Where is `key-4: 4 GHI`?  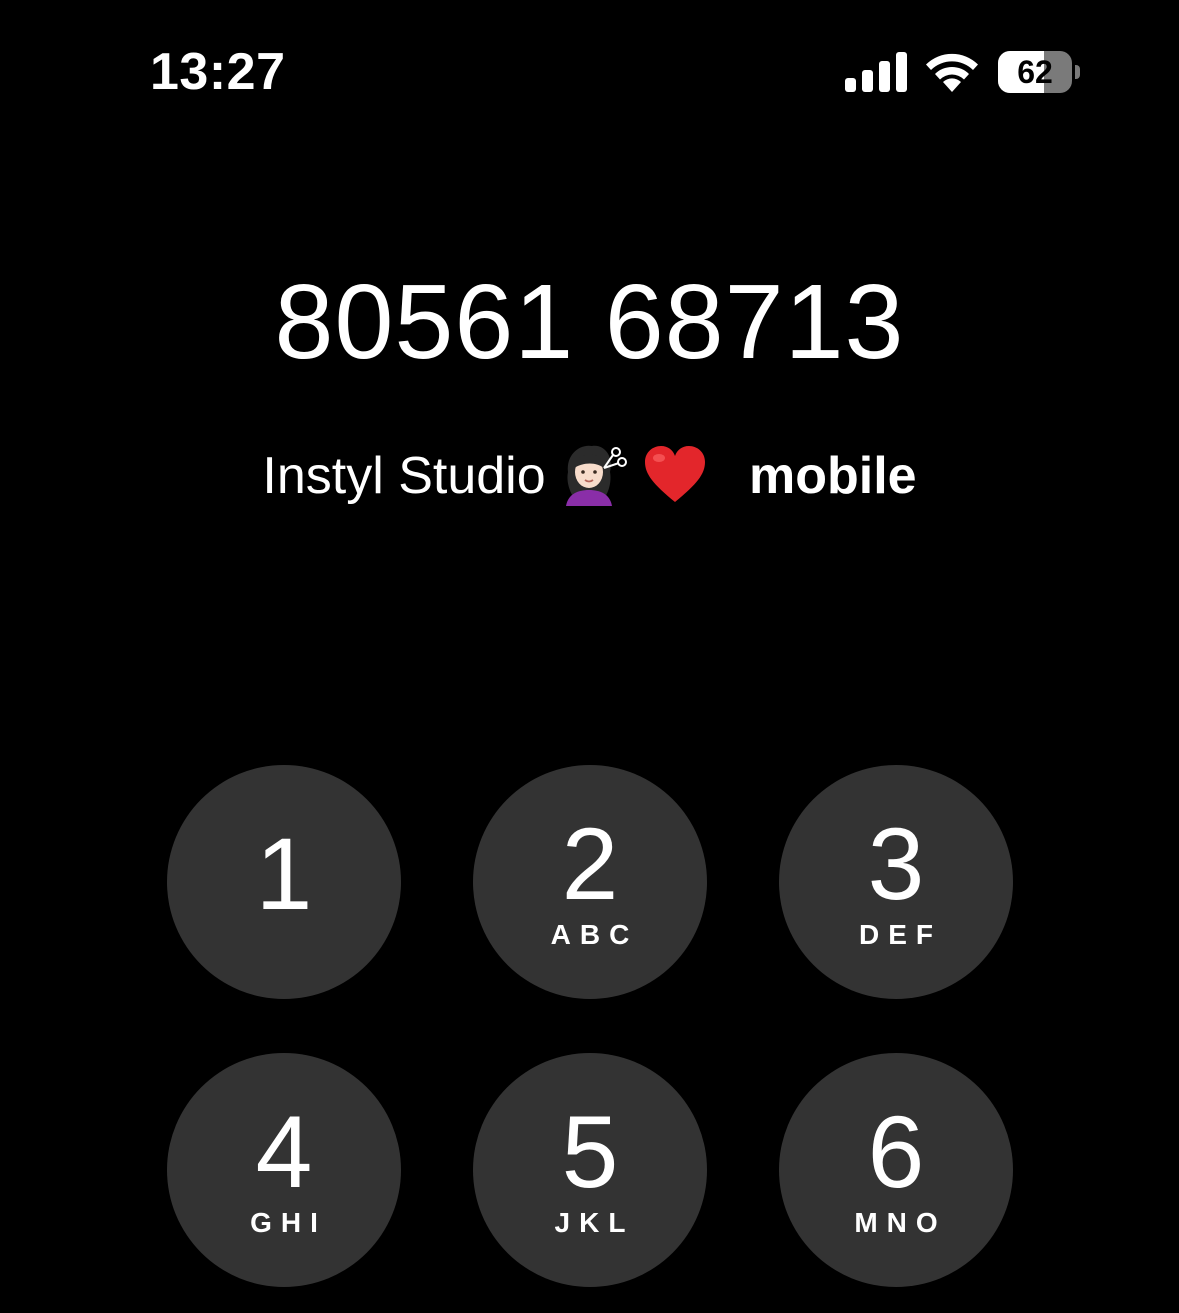
key-4: 4 GHI is located at coordinates (284, 1170).